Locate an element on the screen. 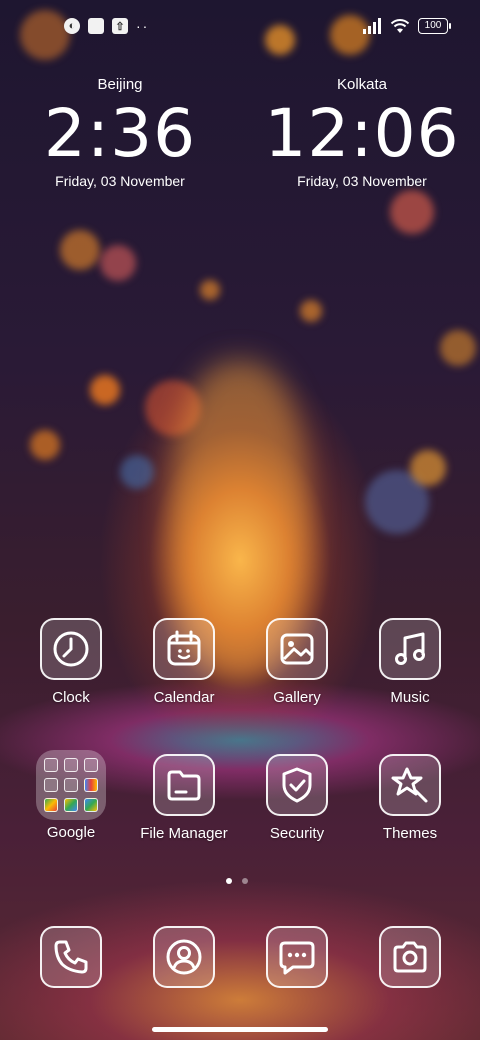 Image resolution: width=480 pixels, height=1040 pixels. status-bar-system: 100 is located at coordinates (406, 26).